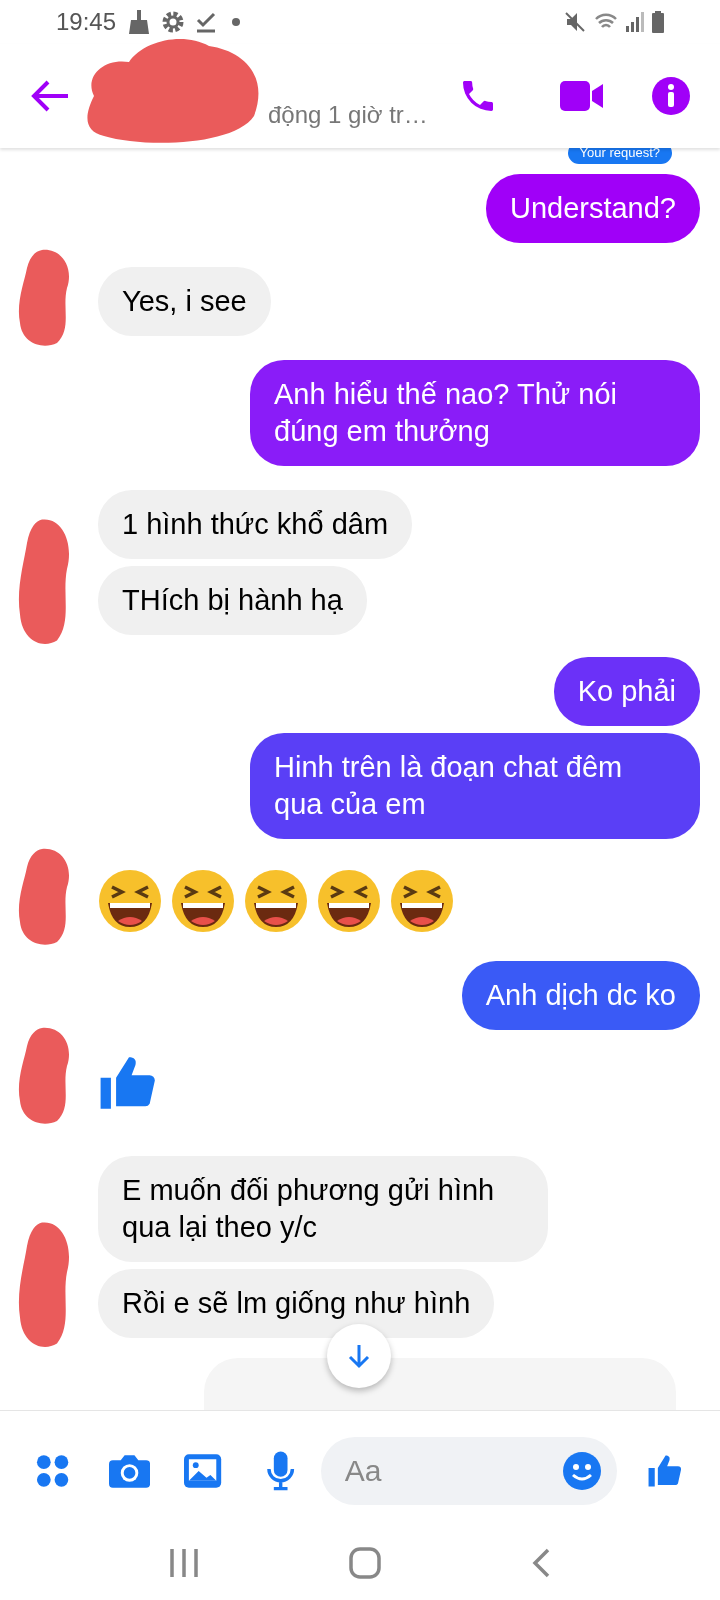 The image size is (720, 1600). I want to click on message-bubble: Rồi e sẽ lm giống như hình, so click(296, 1303).